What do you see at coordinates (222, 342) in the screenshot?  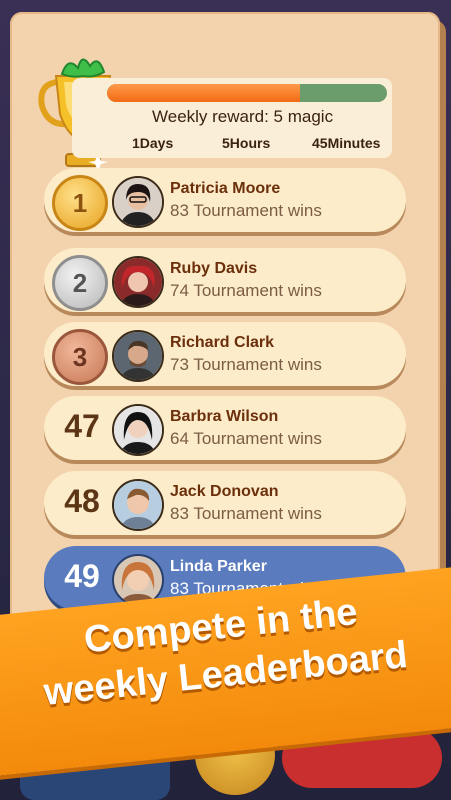 I see `player-name: Richard Clark` at bounding box center [222, 342].